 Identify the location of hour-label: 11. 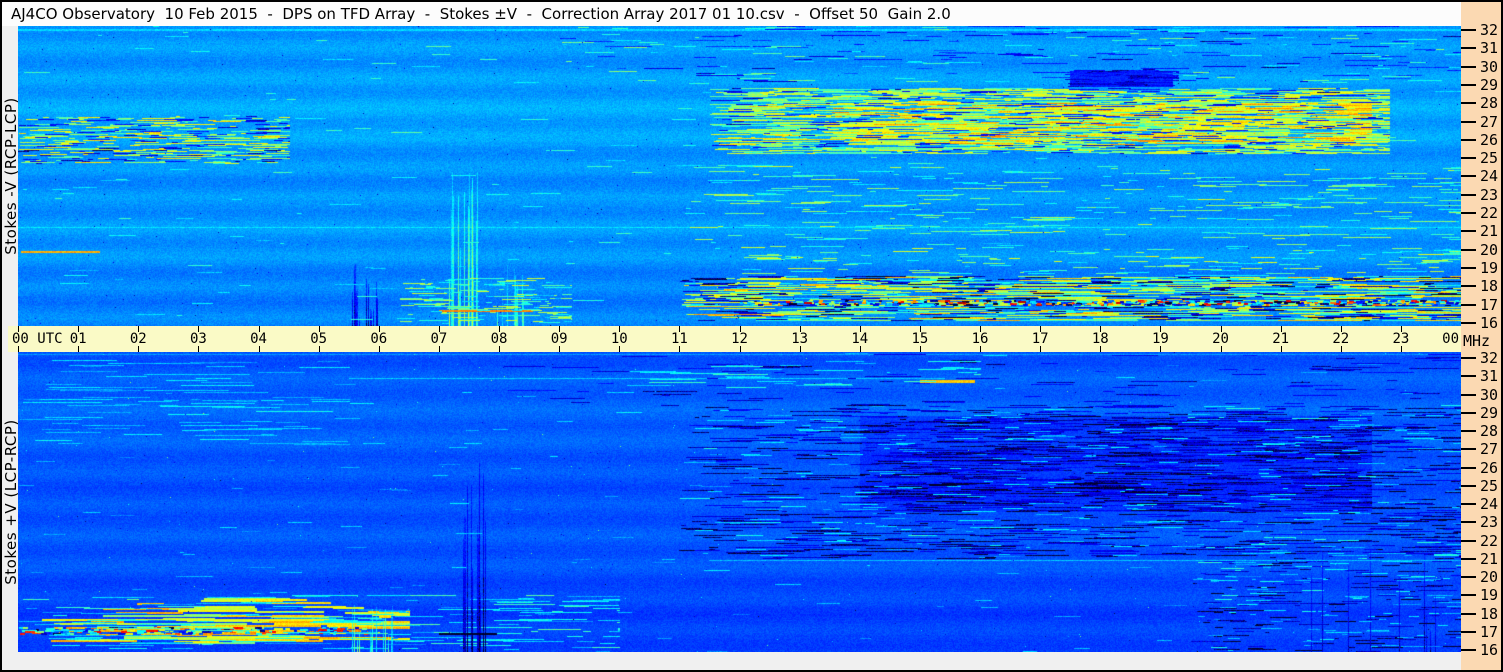
(679, 339).